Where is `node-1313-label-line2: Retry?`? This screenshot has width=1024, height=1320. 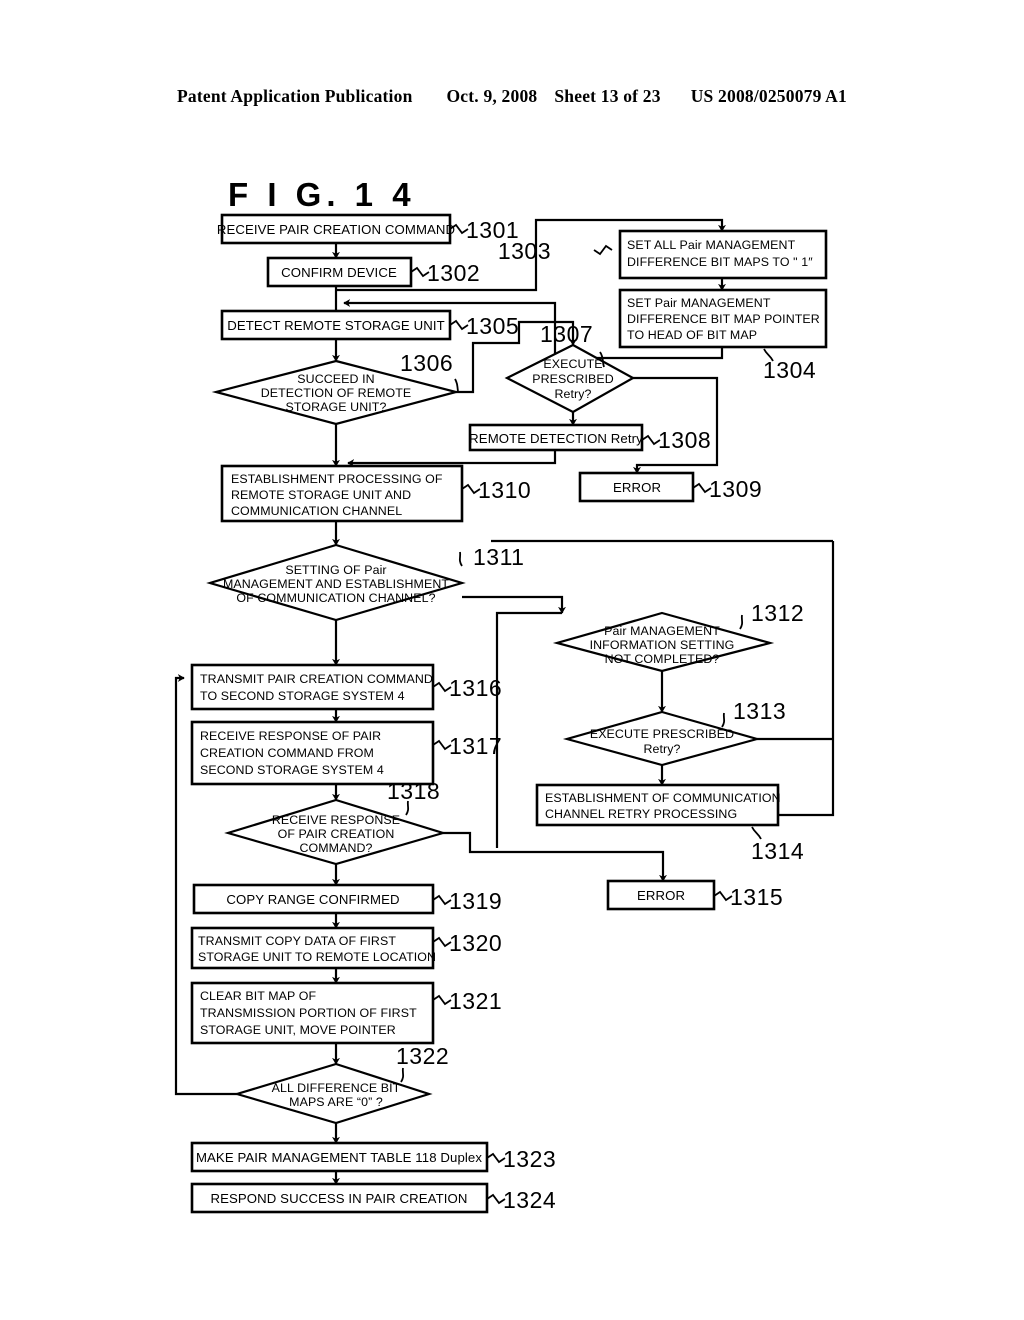
node-1313-label-line2: Retry? is located at coordinates (661, 749).